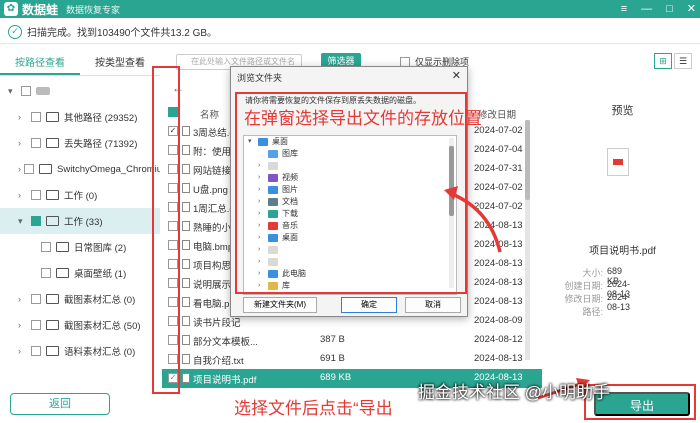  I want to click on dialog-tree-item: › 桌面, so click(350, 238).